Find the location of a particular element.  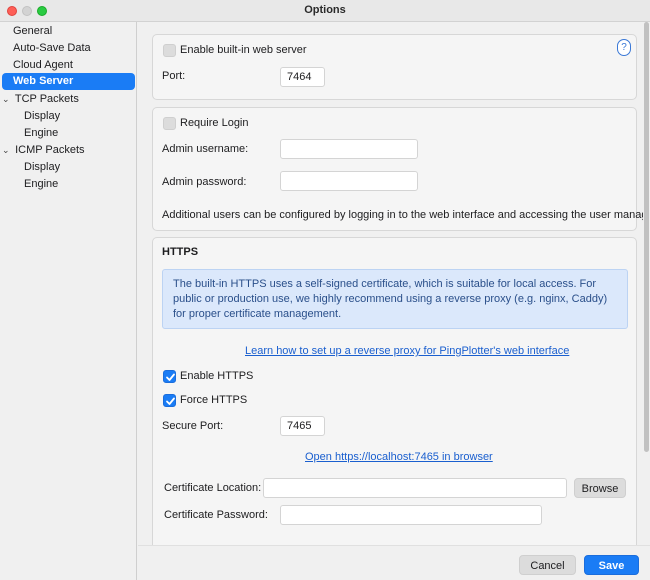

sidebar-item-label: TCP Packets is located at coordinates (46, 99).